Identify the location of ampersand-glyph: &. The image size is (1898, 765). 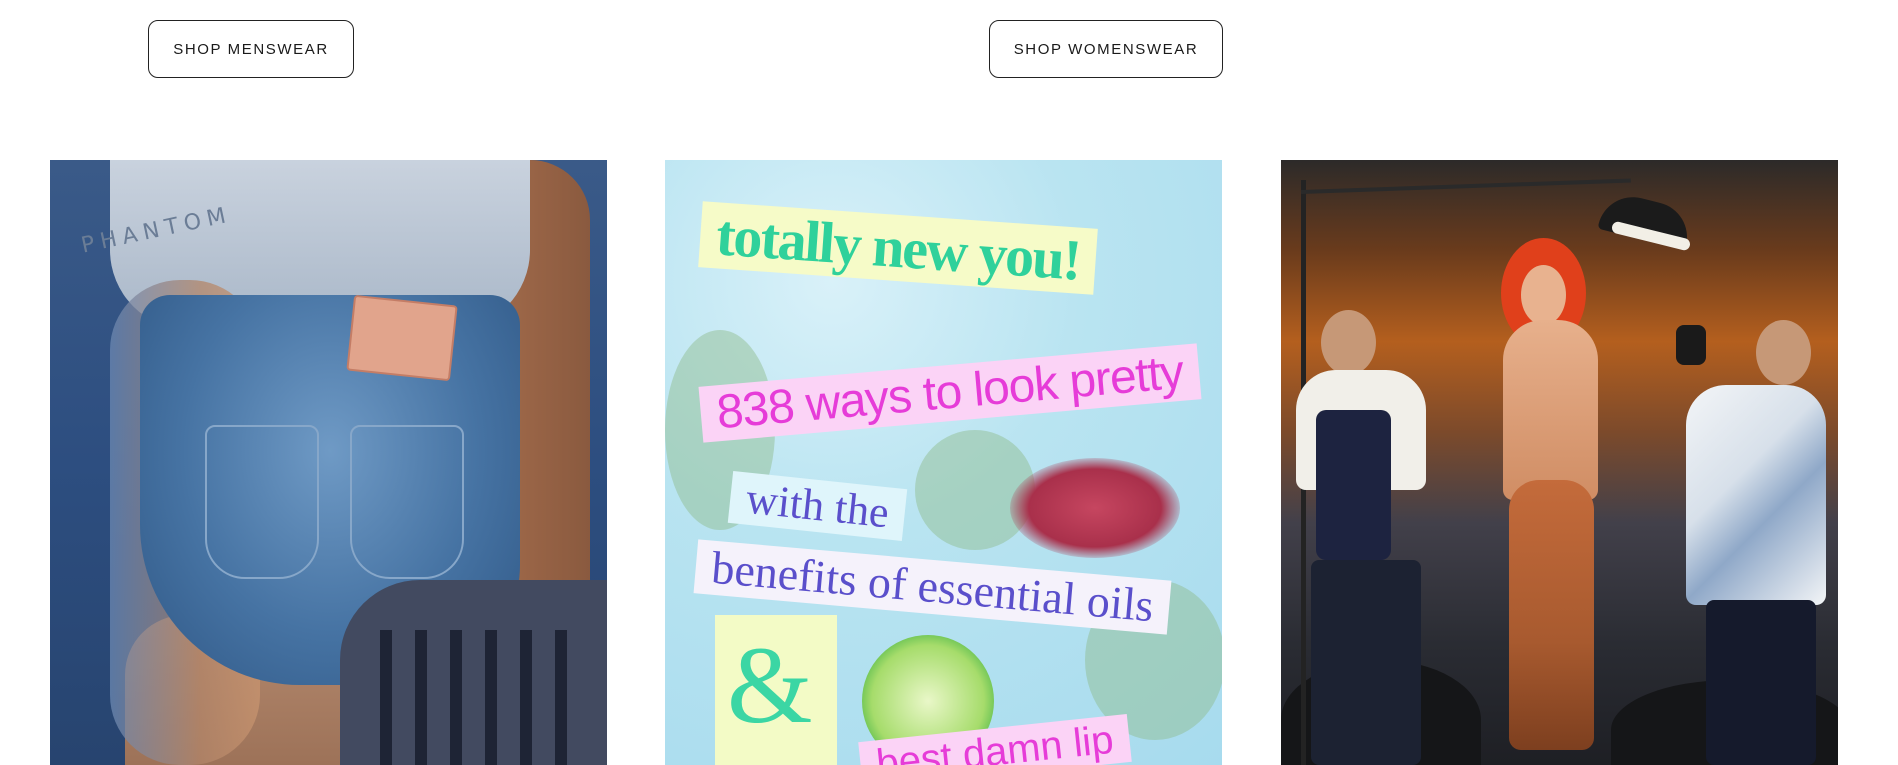
(770, 685).